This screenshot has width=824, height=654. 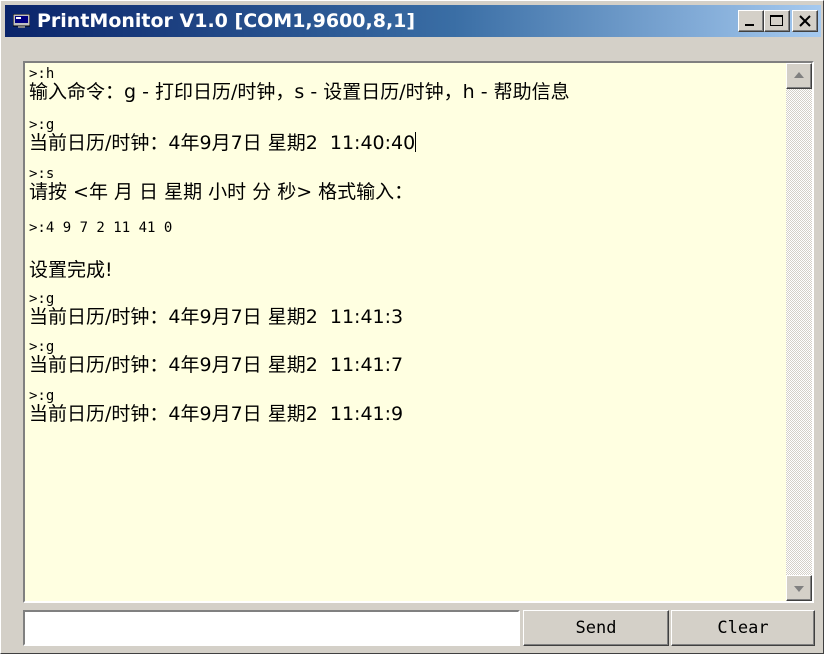 I want to click on minimize-button, so click(x=751, y=21).